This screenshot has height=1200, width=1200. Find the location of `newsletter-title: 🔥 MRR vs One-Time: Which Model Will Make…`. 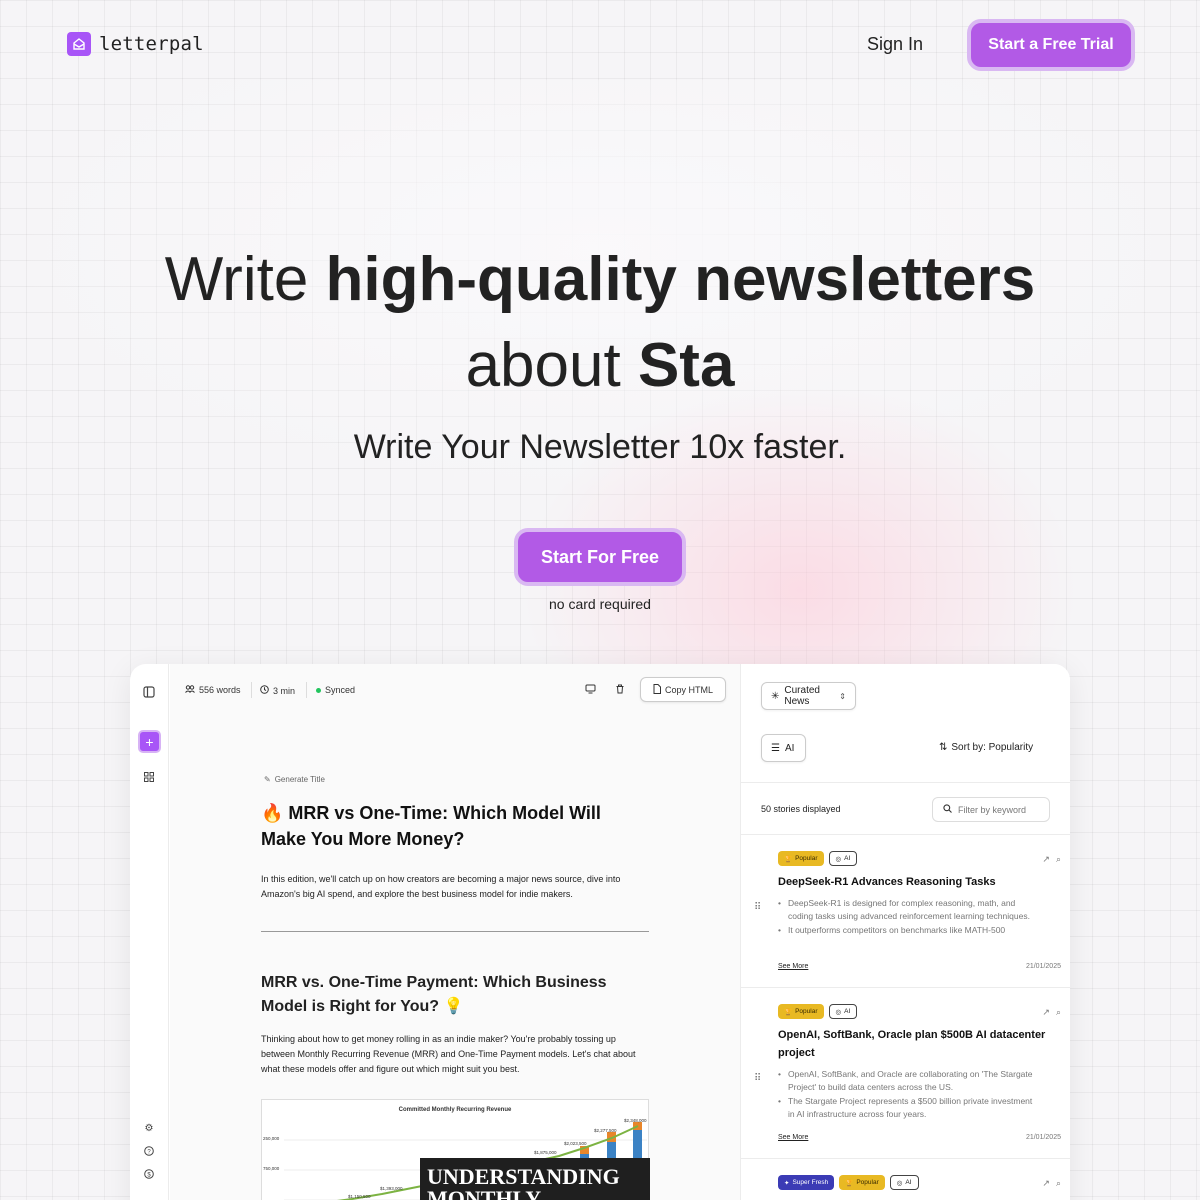

newsletter-title: 🔥 MRR vs One-Time: Which Model Will Make… is located at coordinates (451, 826).